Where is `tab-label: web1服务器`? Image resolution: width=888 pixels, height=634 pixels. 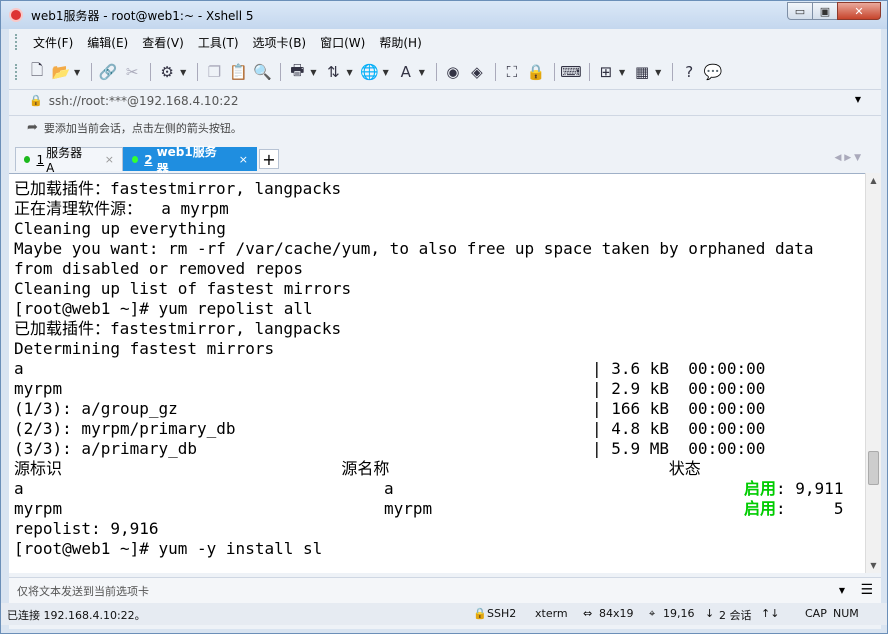
tab-label: web1服务器 is located at coordinates (186, 160).